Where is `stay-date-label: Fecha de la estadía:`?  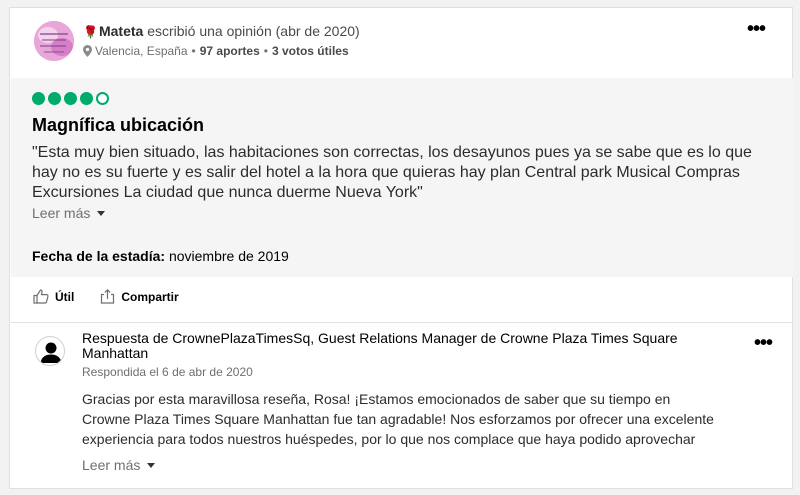
stay-date-label: Fecha de la estadía: is located at coordinates (99, 256).